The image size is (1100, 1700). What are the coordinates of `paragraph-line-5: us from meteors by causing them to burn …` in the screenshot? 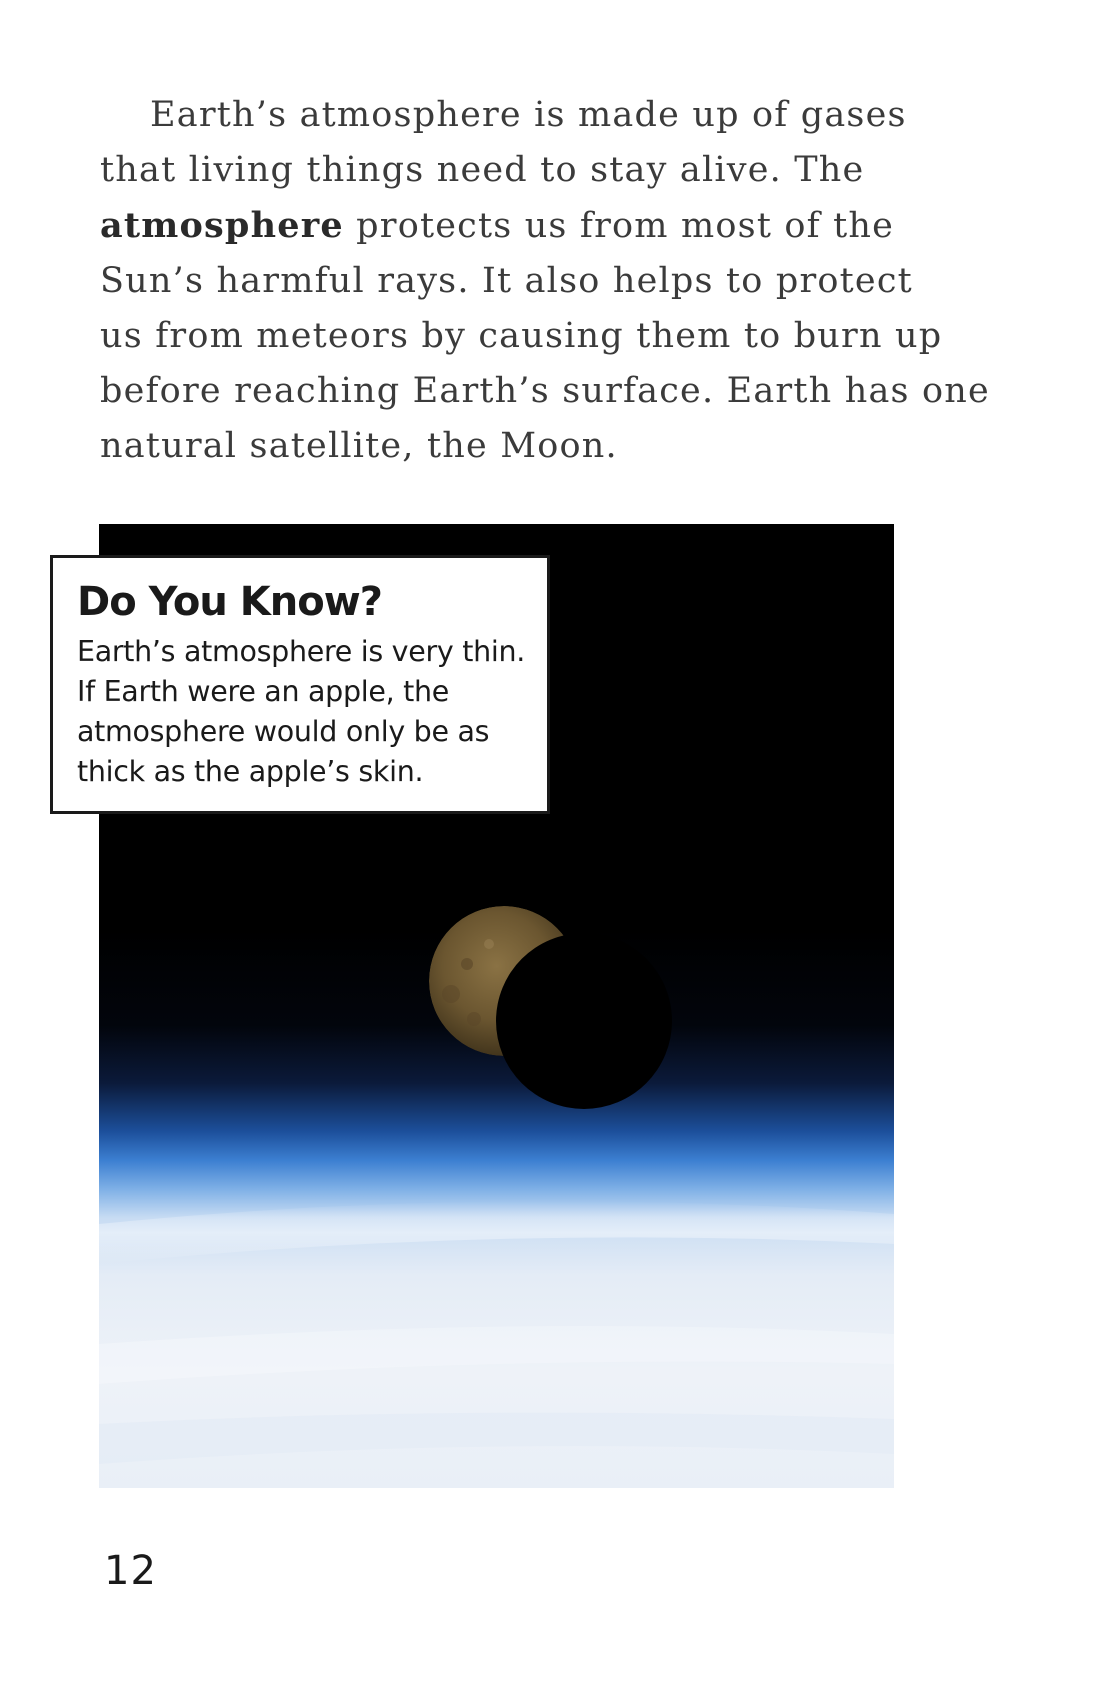 It's located at (521, 336).